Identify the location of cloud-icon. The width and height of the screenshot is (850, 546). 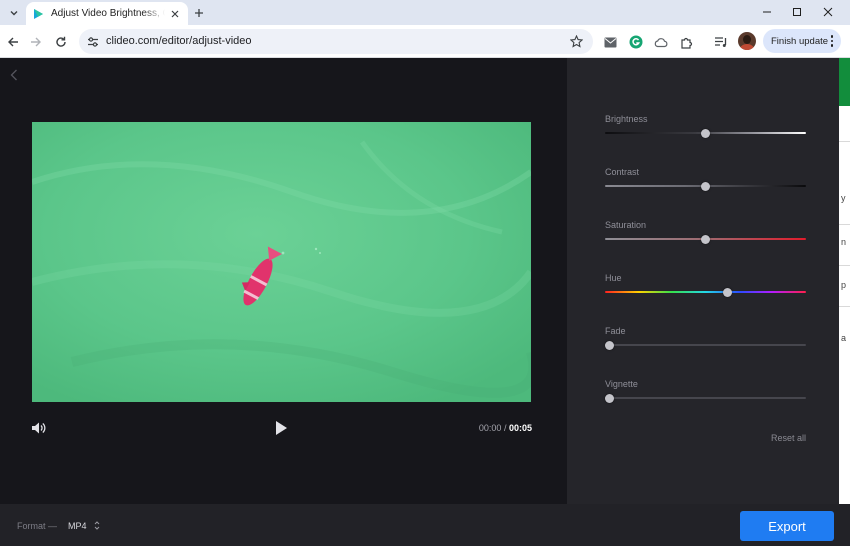
(661, 42).